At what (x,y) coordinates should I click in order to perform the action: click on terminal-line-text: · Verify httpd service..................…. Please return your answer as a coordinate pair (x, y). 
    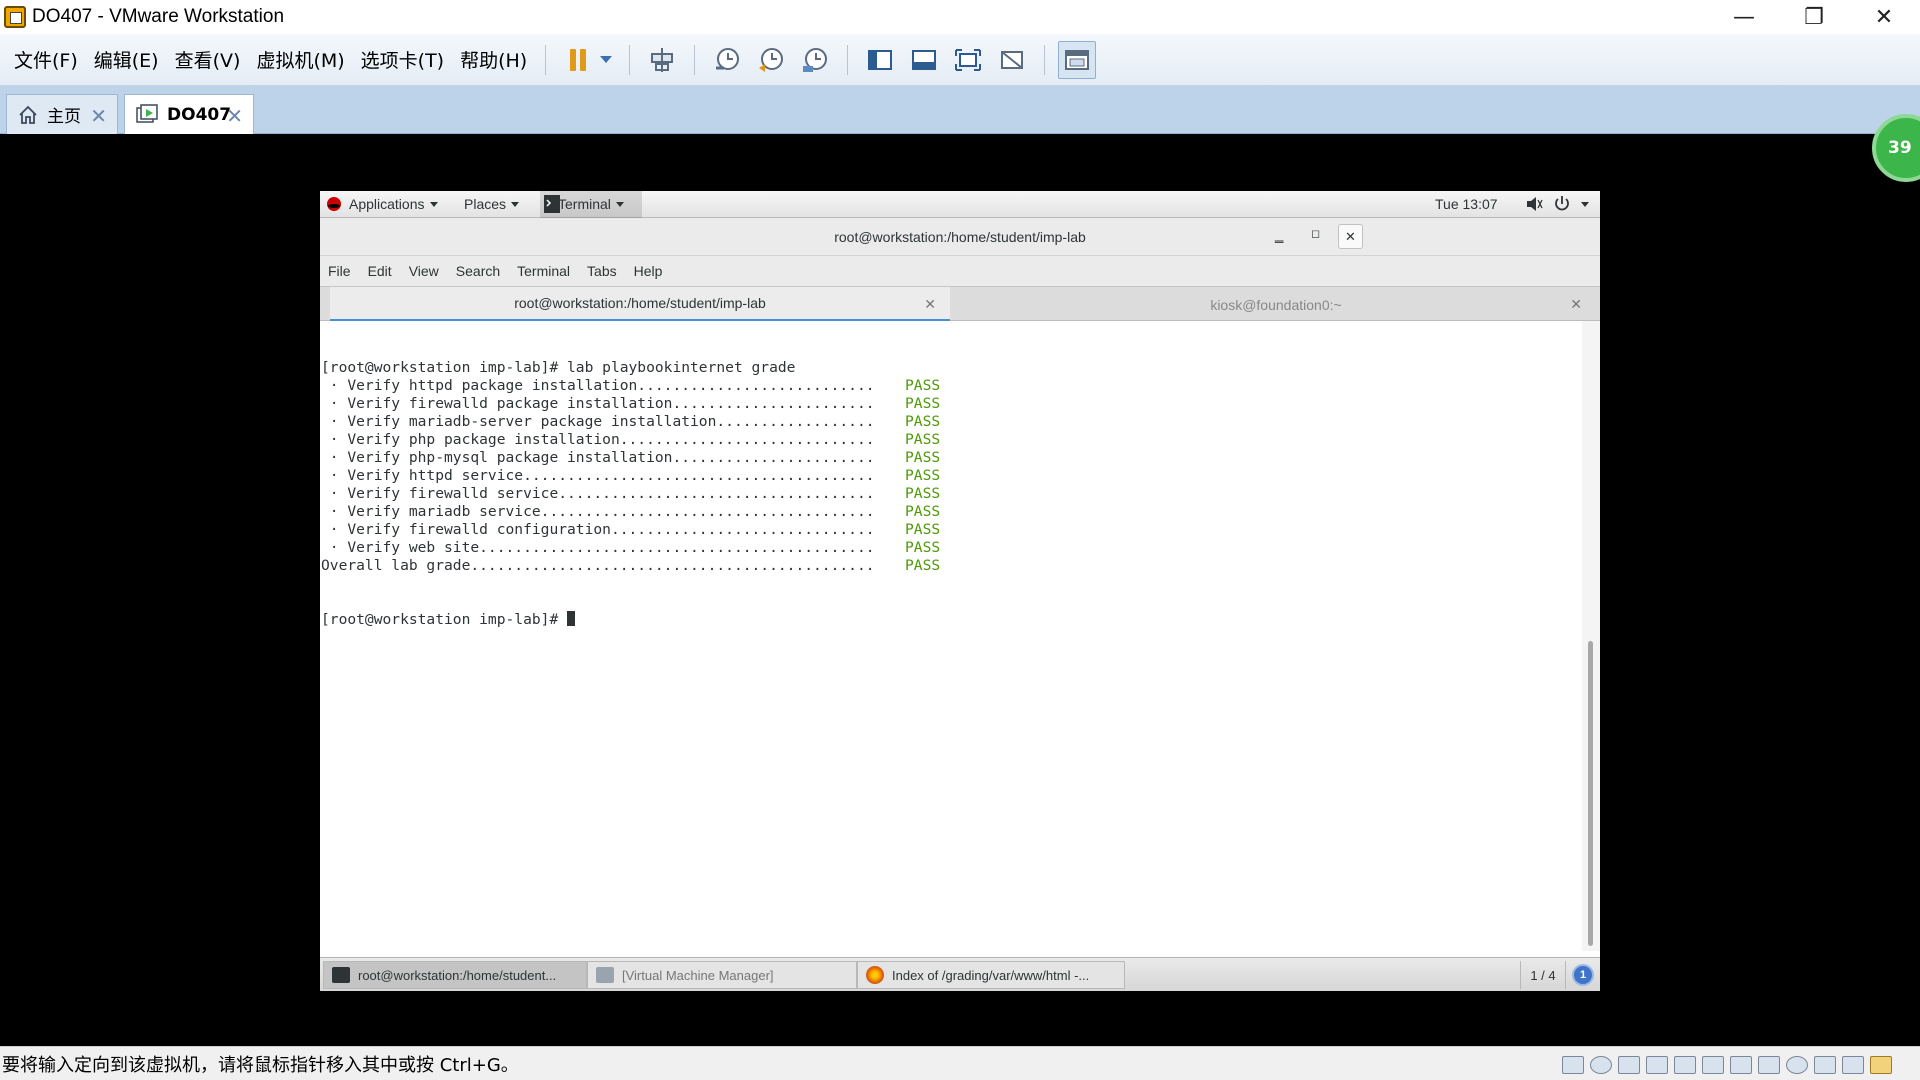
    Looking at the image, I should click on (598, 475).